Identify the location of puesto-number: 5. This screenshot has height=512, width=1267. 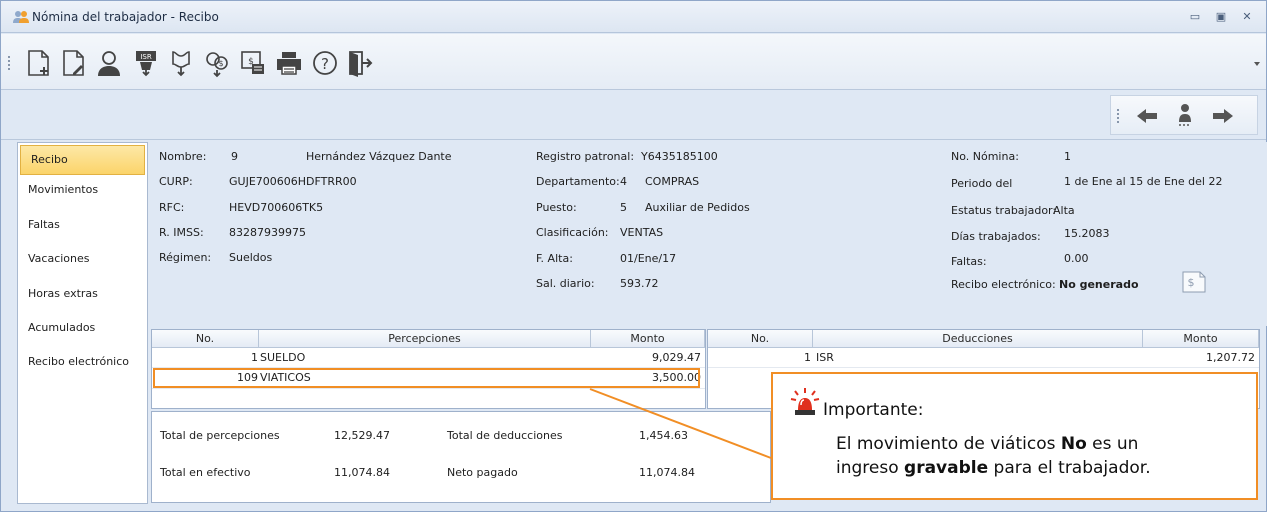
(623, 207).